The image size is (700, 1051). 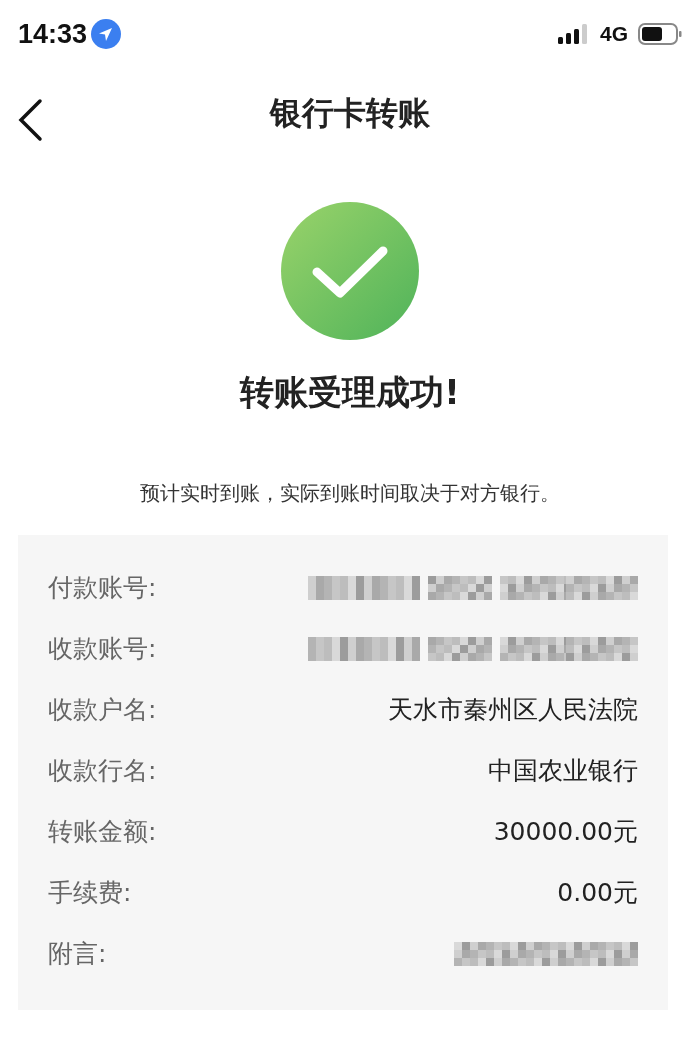 I want to click on detail-value: 0.00元, so click(x=597, y=893).